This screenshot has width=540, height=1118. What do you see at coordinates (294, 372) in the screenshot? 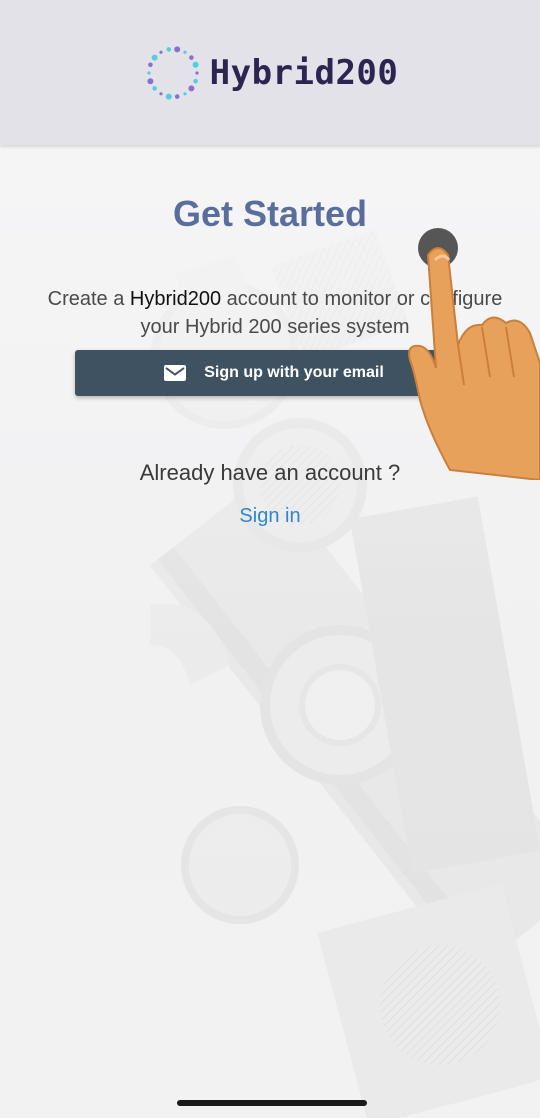
I see `signup-button-label: Sign up with your email` at bounding box center [294, 372].